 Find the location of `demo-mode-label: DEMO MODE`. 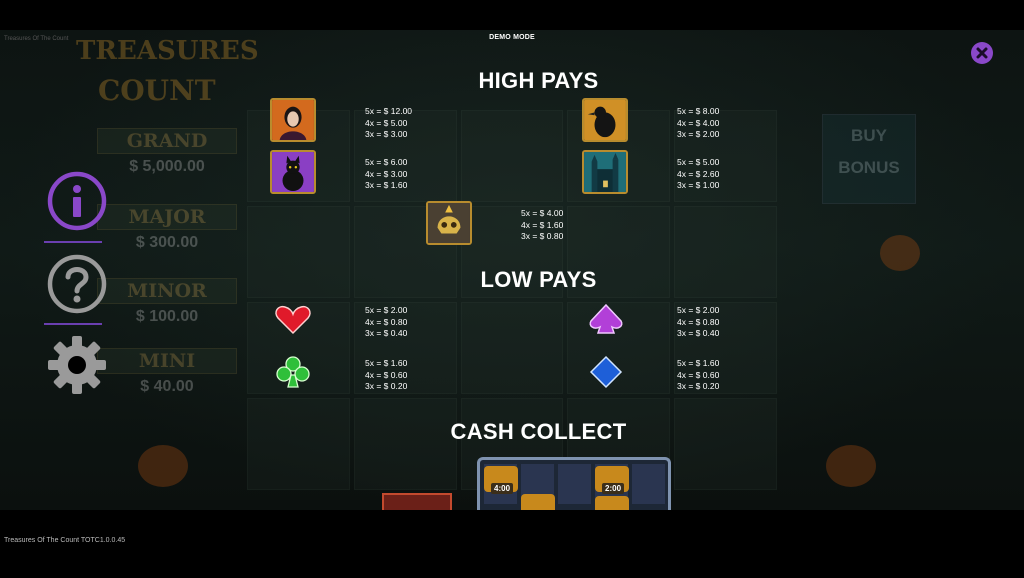

demo-mode-label: DEMO MODE is located at coordinates (512, 37).